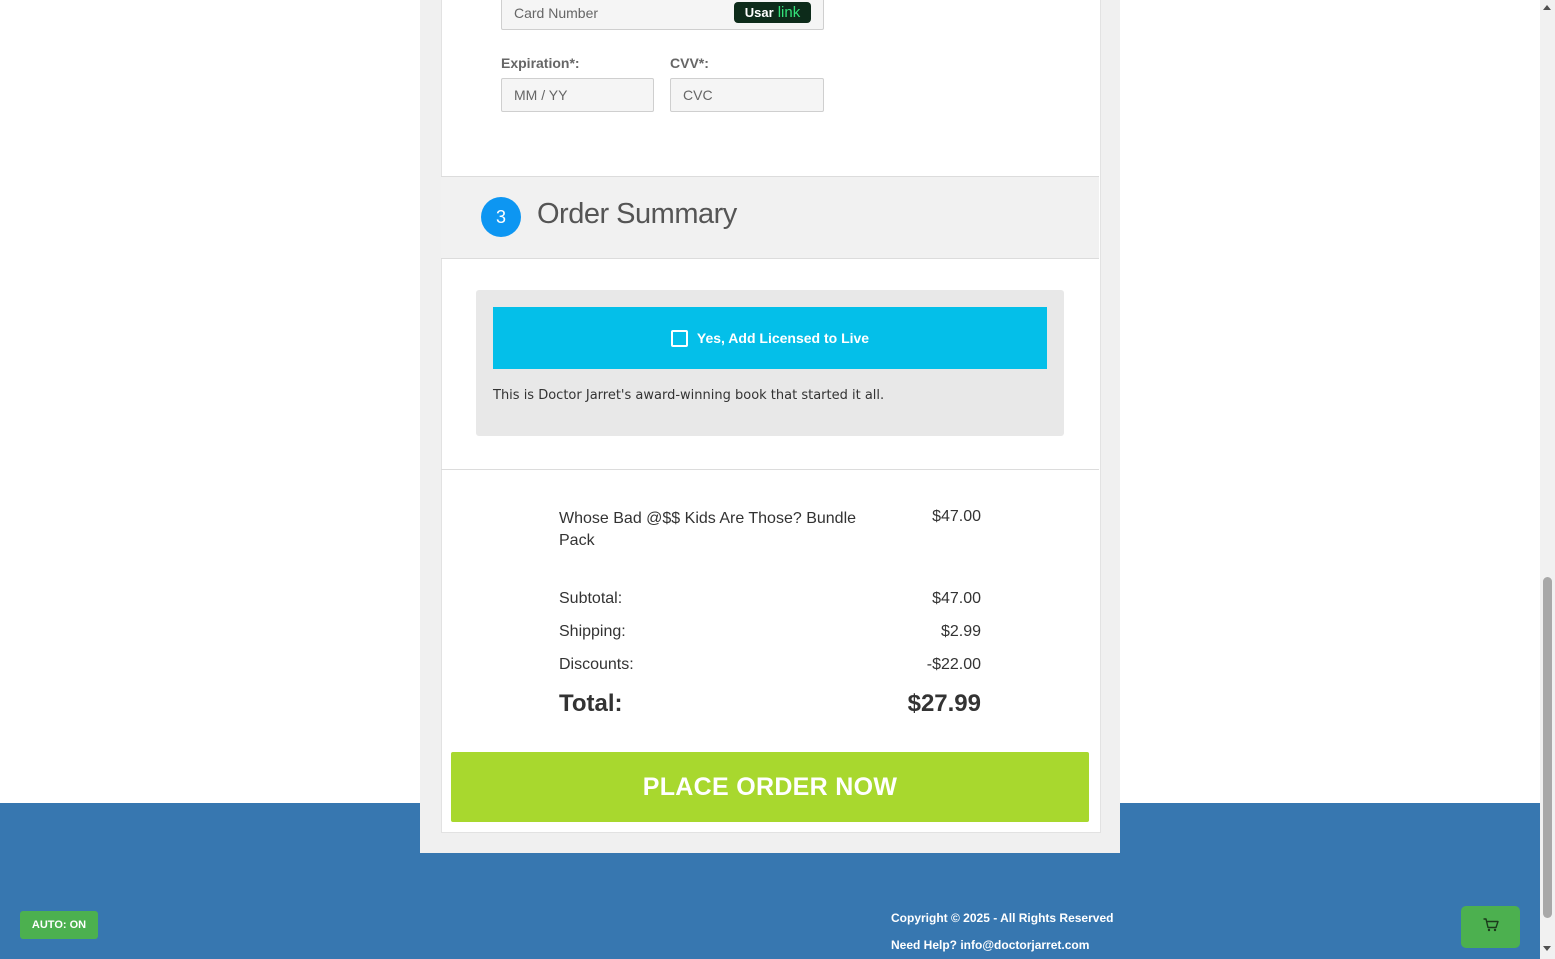 This screenshot has height=959, width=1555. I want to click on total-label: Total:, so click(591, 703).